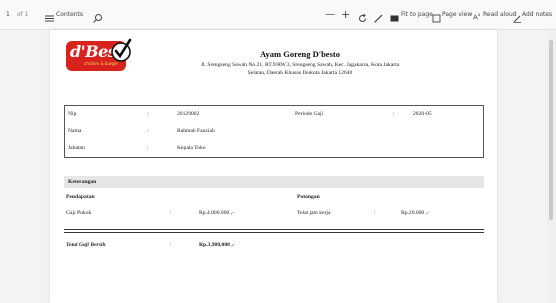 Image resolution: width=556 pixels, height=303 pixels. I want to click on jabatan-colon: :, so click(148, 148).